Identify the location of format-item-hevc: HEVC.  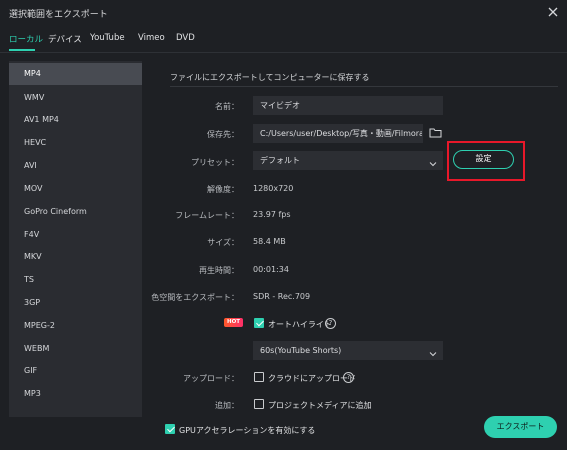
(75, 143).